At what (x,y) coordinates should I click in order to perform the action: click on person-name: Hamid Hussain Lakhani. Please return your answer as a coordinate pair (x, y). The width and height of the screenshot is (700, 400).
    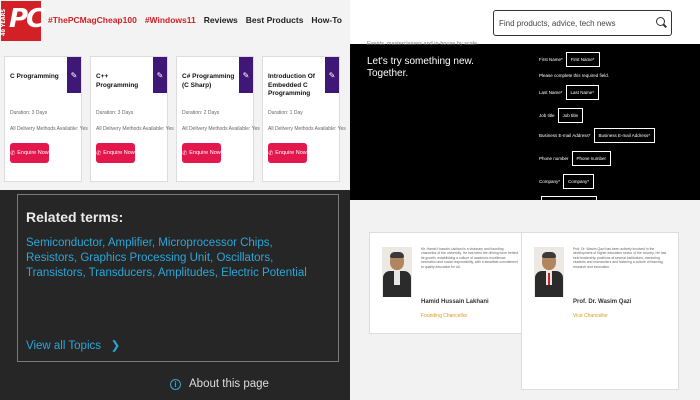
    Looking at the image, I should click on (455, 302).